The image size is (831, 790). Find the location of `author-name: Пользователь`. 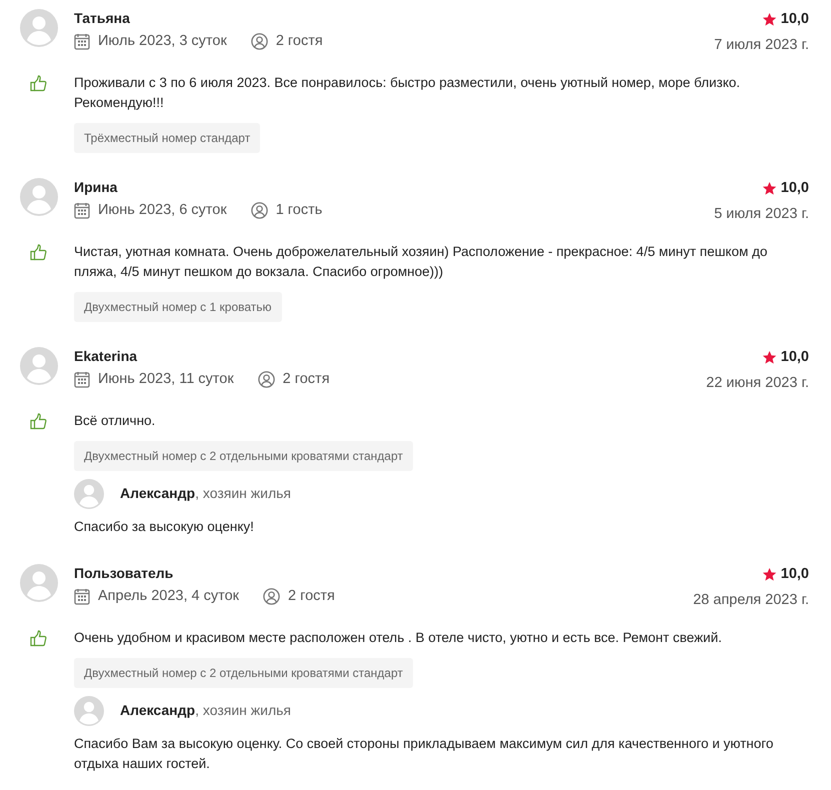

author-name: Пользователь is located at coordinates (124, 573).